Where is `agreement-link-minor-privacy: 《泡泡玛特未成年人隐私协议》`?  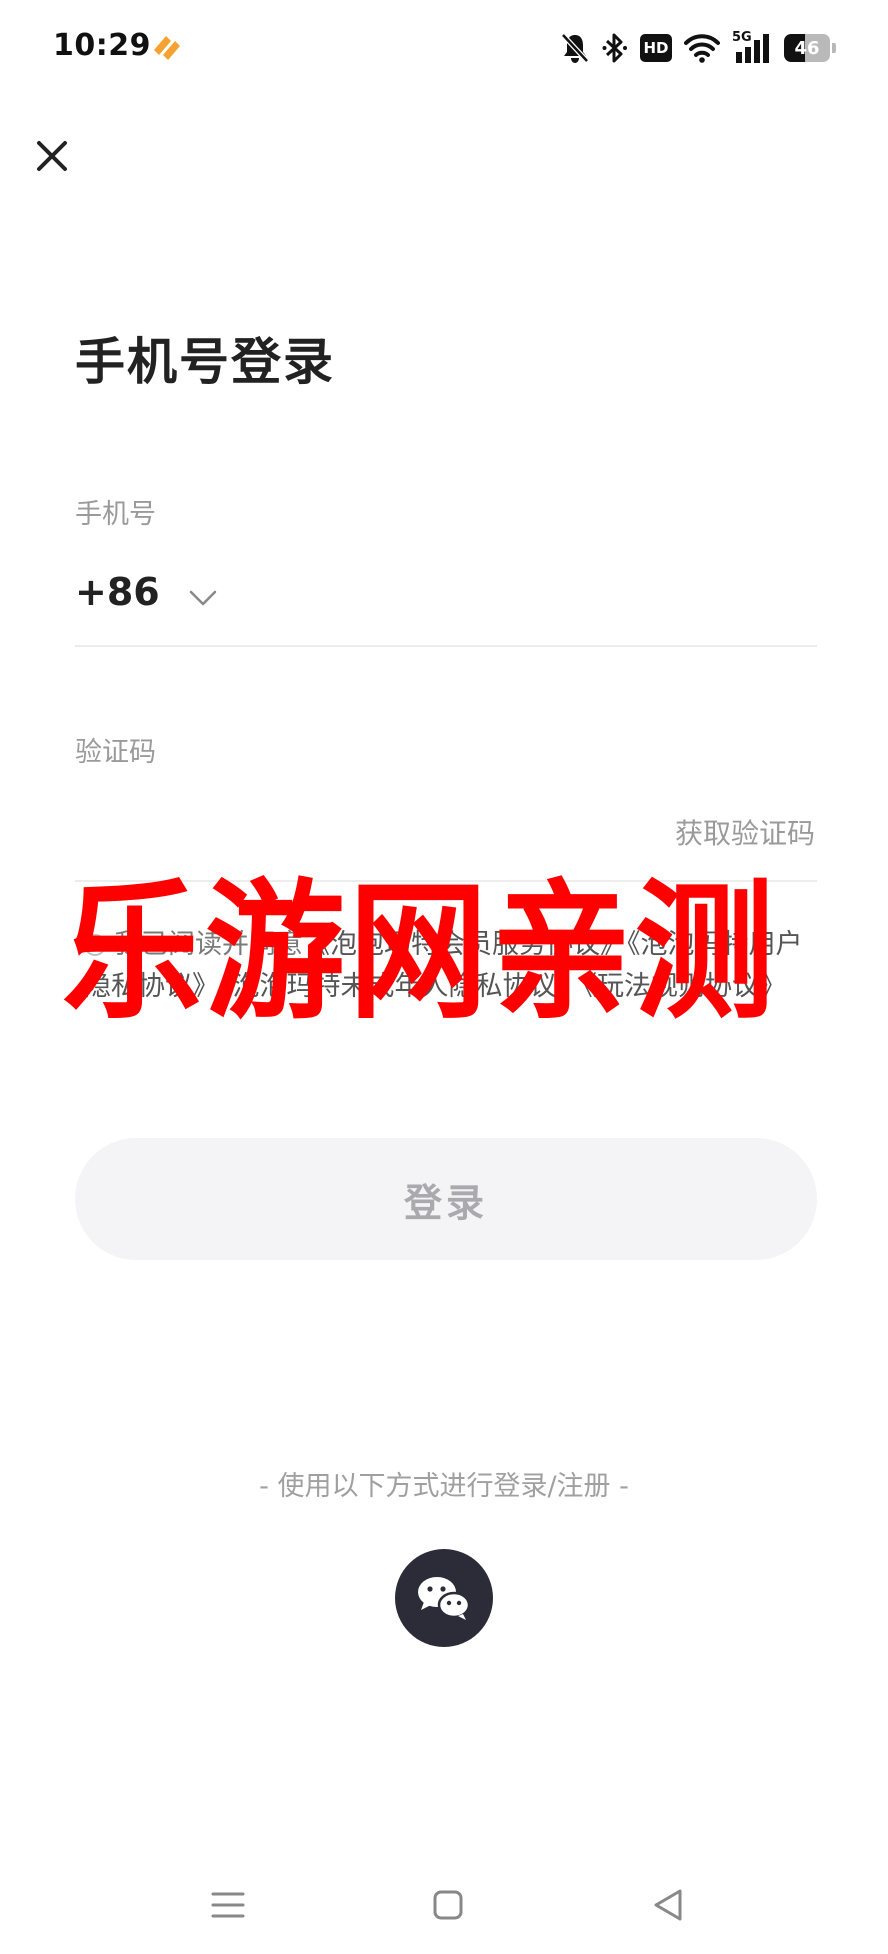
agreement-link-minor-privacy: 《泡泡玛特未成年人隐私协议》 is located at coordinates (401, 986).